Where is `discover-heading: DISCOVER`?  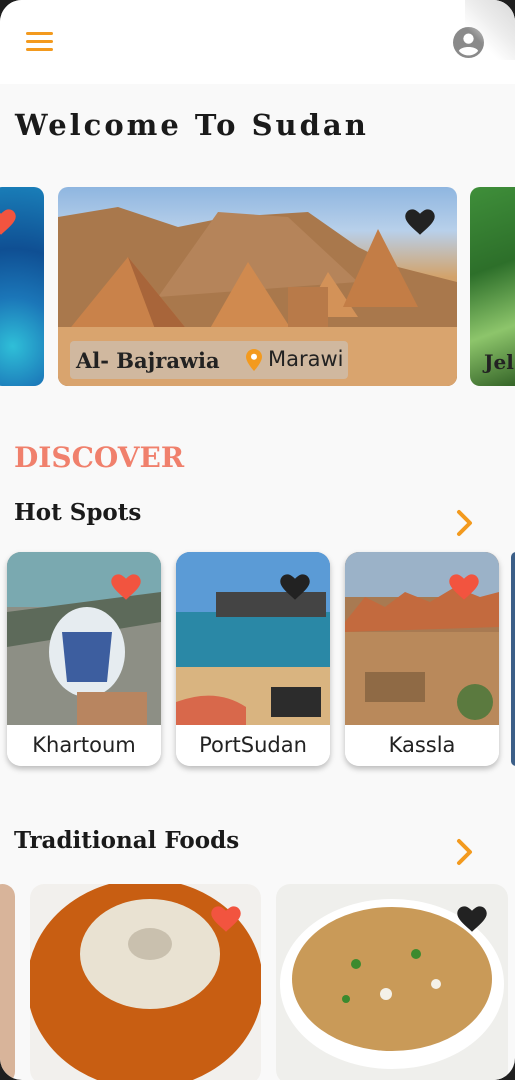
discover-heading: DISCOVER is located at coordinates (99, 457).